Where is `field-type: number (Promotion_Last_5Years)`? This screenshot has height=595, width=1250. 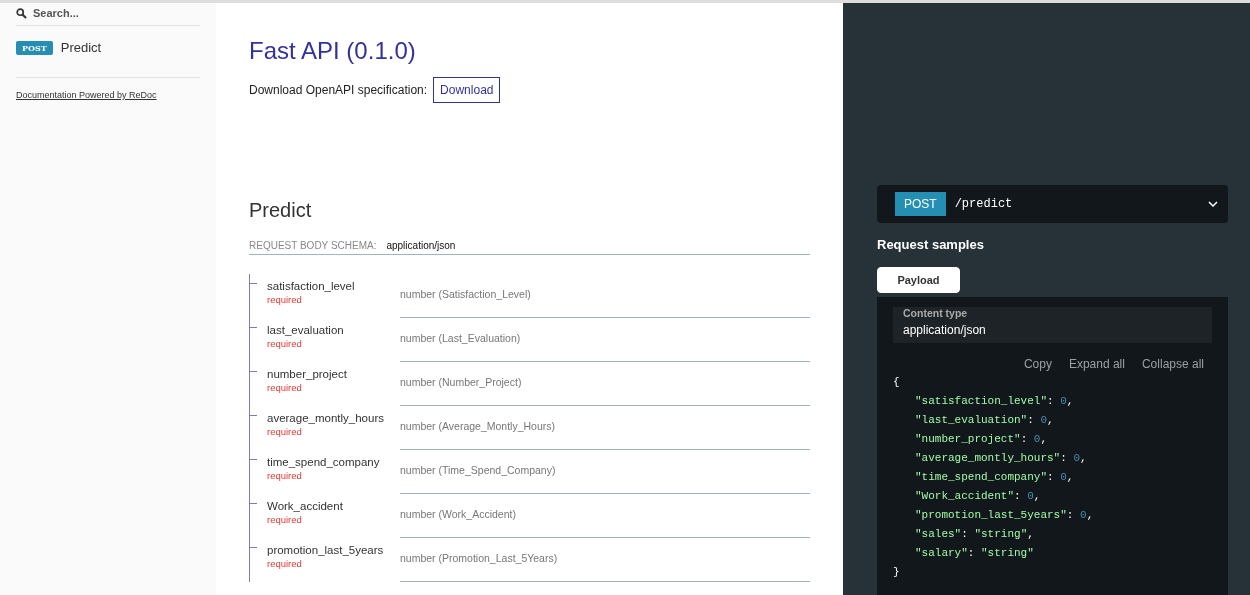
field-type: number (Promotion_Last_5Years) is located at coordinates (479, 558).